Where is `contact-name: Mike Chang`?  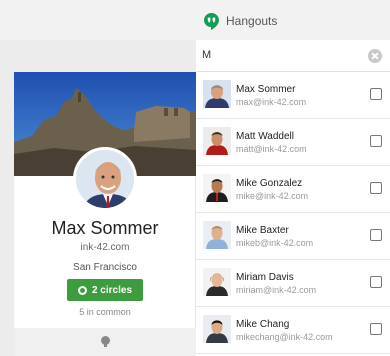
contact-name: Mike Chang is located at coordinates (263, 324).